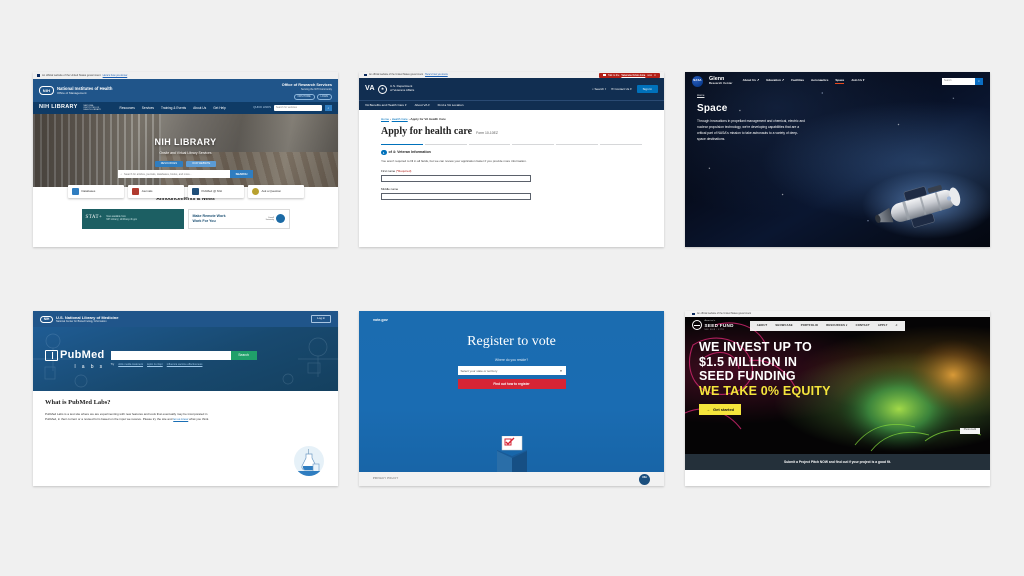  What do you see at coordinates (655, 75) in the screenshot?
I see `close-icon: ✕` at bounding box center [655, 75].